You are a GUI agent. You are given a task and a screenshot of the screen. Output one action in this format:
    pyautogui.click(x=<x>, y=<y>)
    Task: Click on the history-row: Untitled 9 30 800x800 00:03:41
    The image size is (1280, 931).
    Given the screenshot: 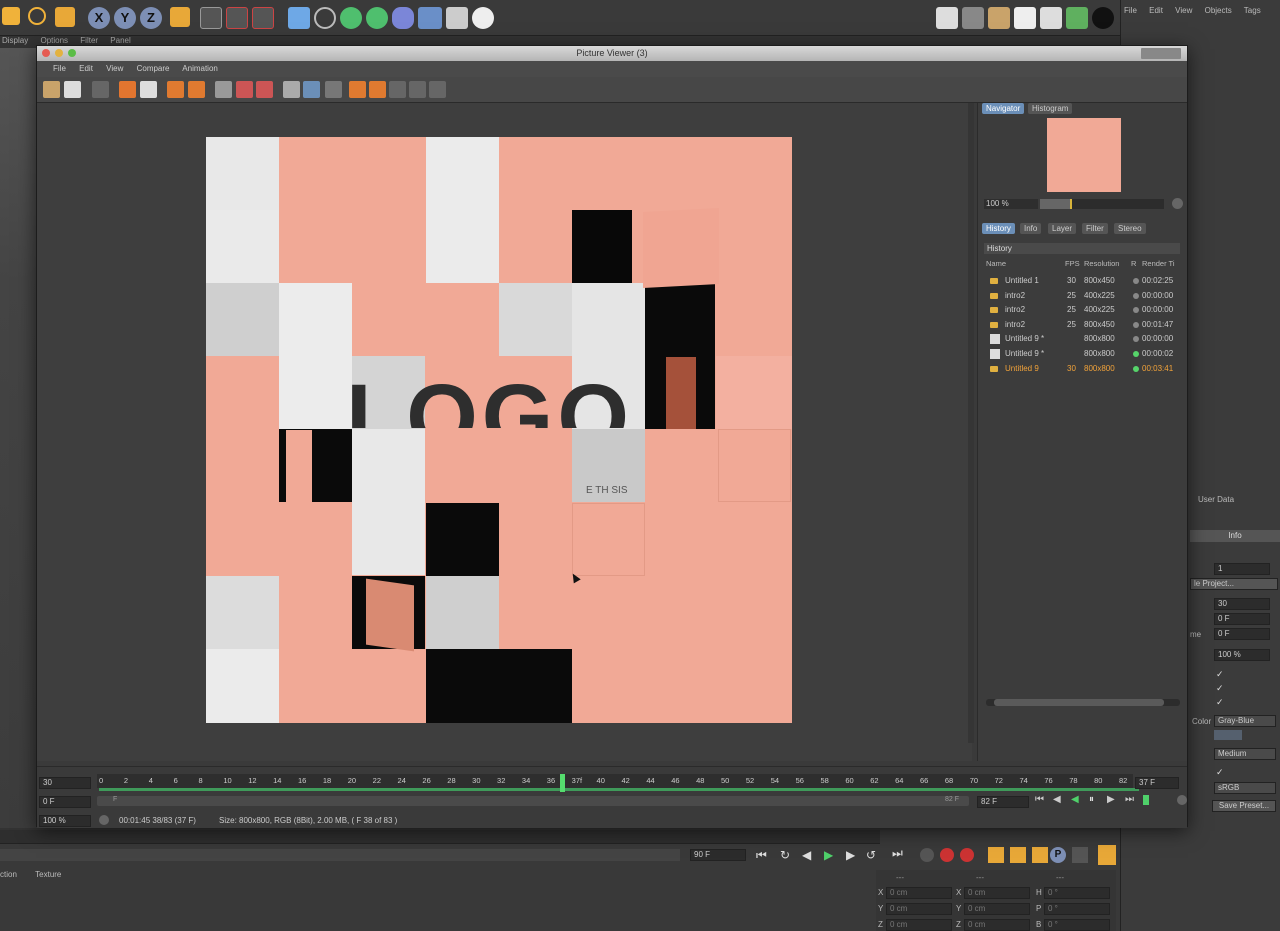 What is the action you would take?
    pyautogui.click(x=1084, y=369)
    